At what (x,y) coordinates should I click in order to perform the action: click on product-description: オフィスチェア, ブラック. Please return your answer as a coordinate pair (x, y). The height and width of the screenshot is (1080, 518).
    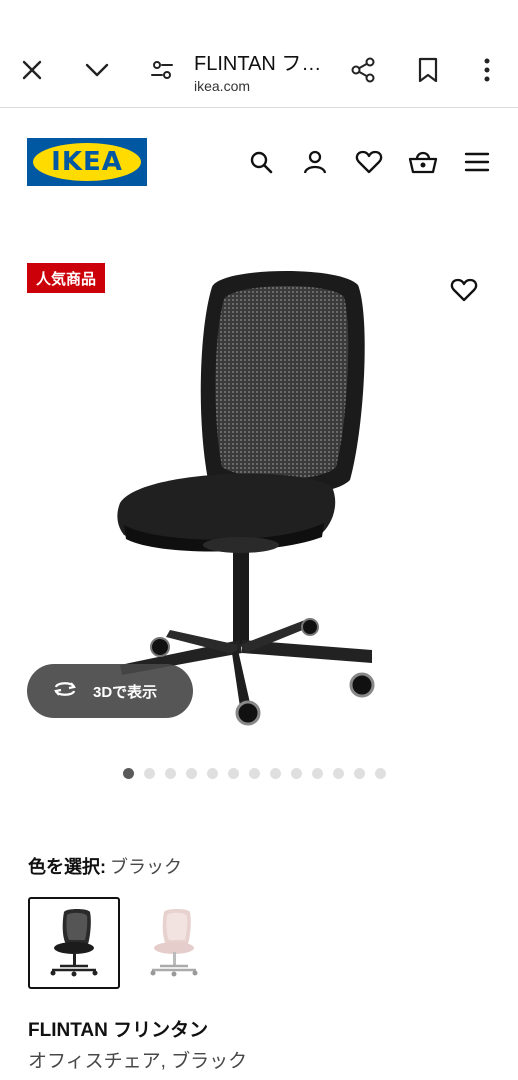
    Looking at the image, I should click on (138, 1061).